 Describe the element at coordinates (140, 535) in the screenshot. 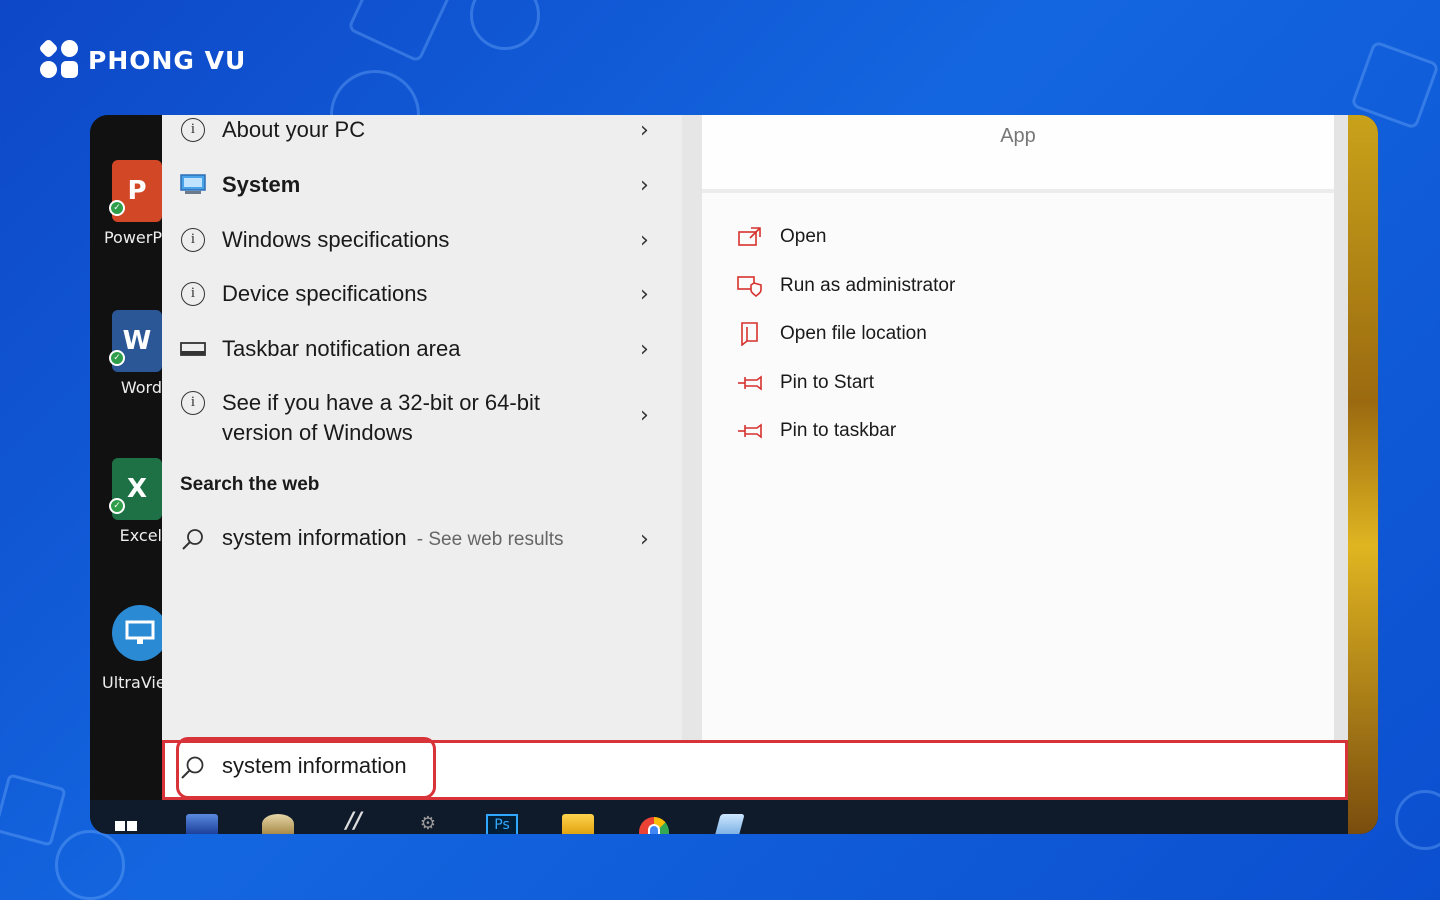

I see `desktop-icon-label: Excel` at that location.